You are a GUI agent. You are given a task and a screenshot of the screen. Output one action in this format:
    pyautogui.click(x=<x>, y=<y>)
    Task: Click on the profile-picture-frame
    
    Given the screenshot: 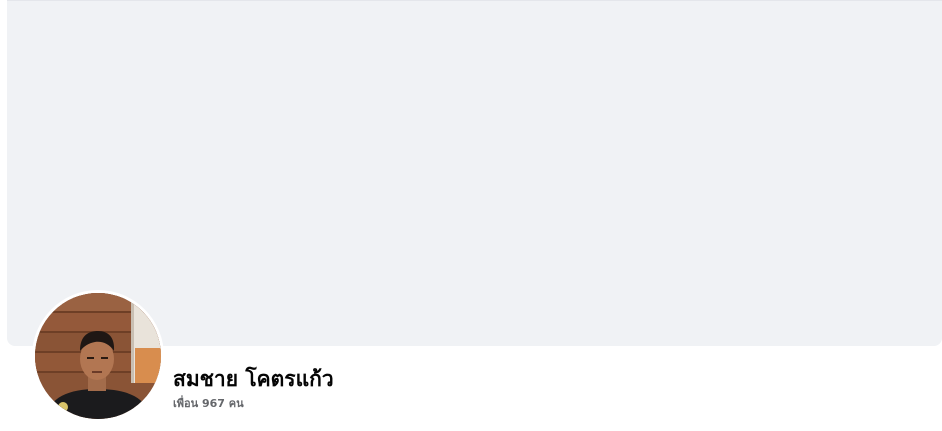 What is the action you would take?
    pyautogui.click(x=98, y=356)
    